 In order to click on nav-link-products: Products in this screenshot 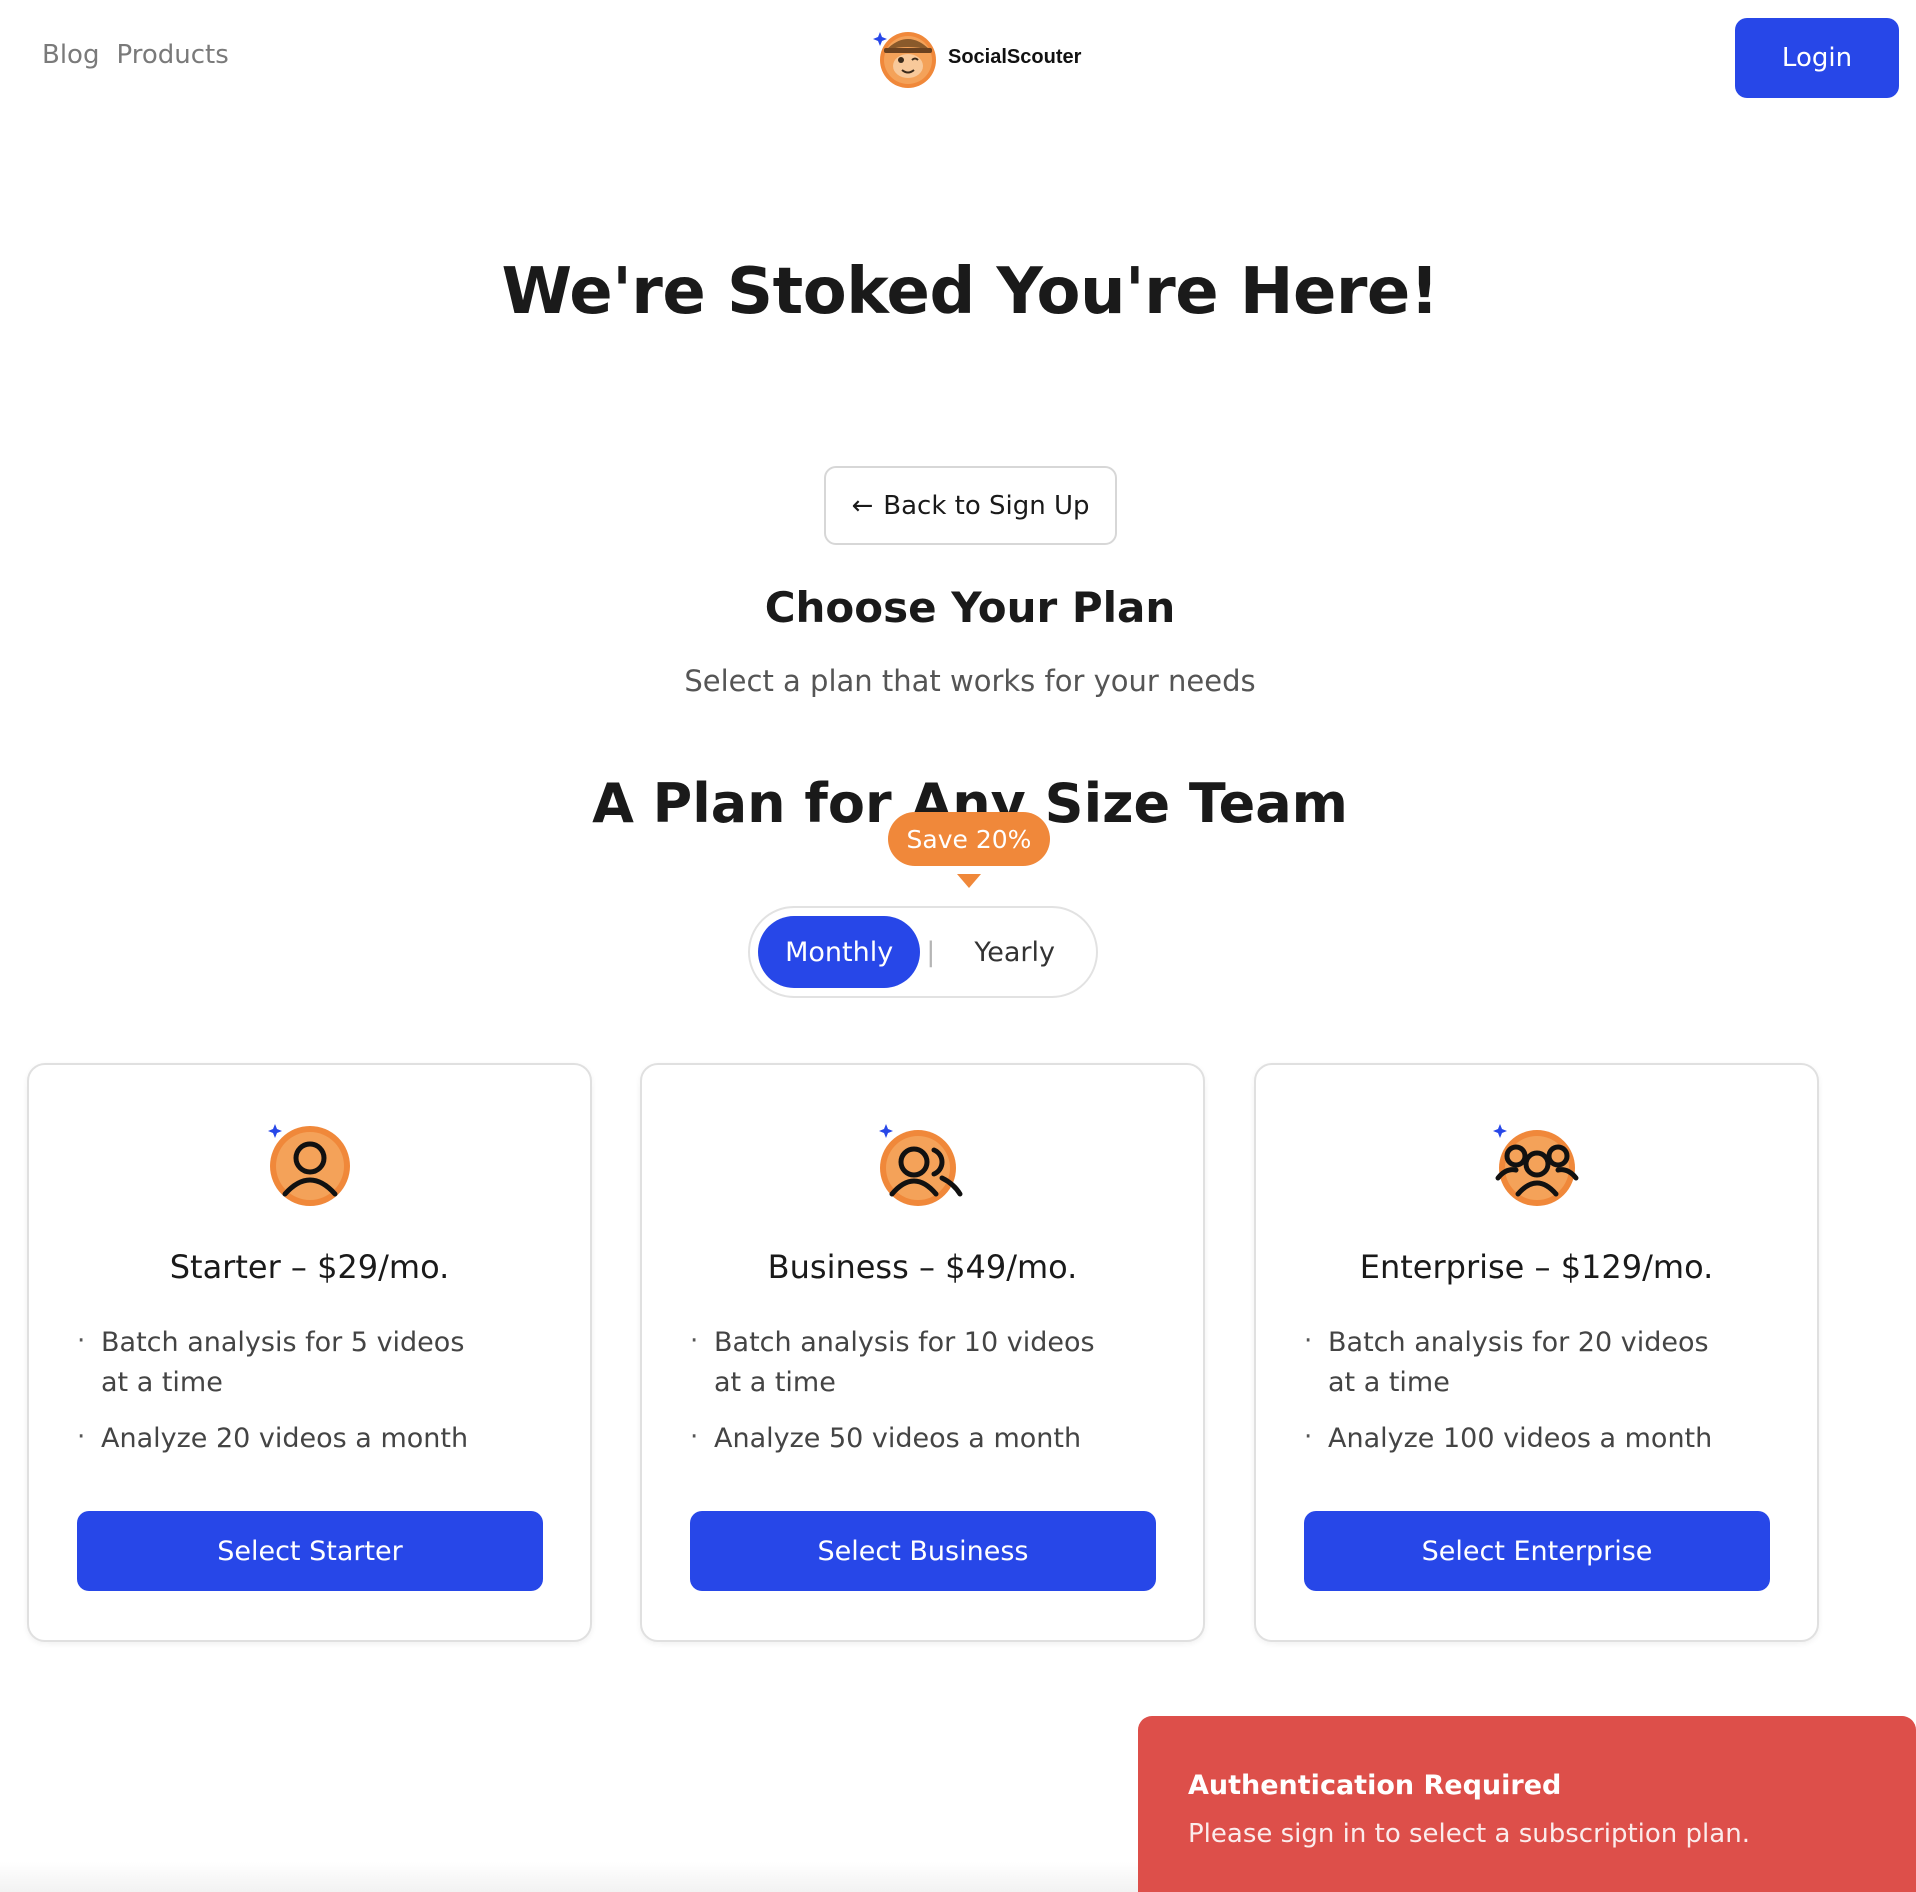, I will do `click(172, 55)`.